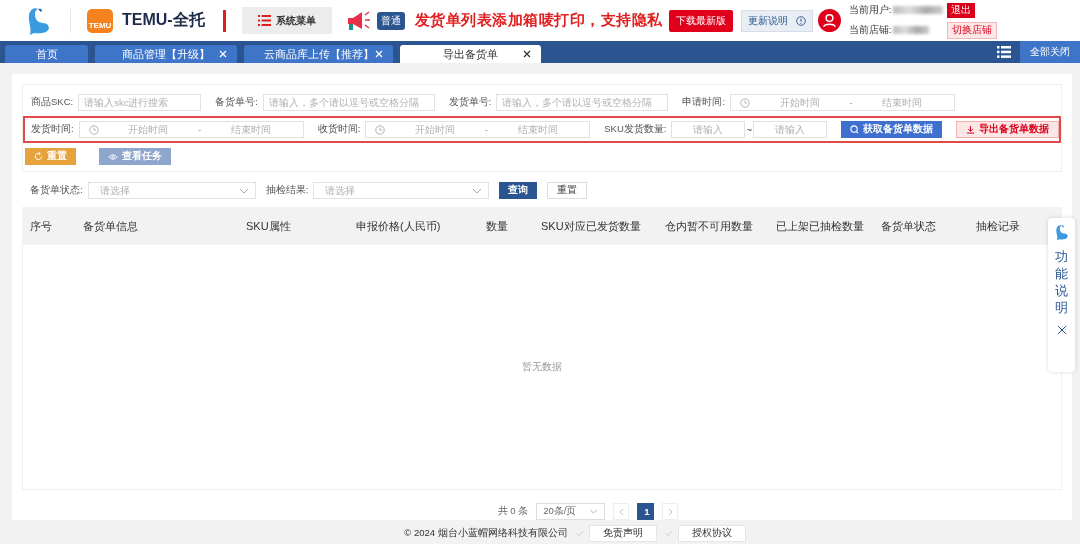 Image resolution: width=1080 pixels, height=544 pixels. What do you see at coordinates (711, 533) in the screenshot?
I see `footer-link-button: 授权协议` at bounding box center [711, 533].